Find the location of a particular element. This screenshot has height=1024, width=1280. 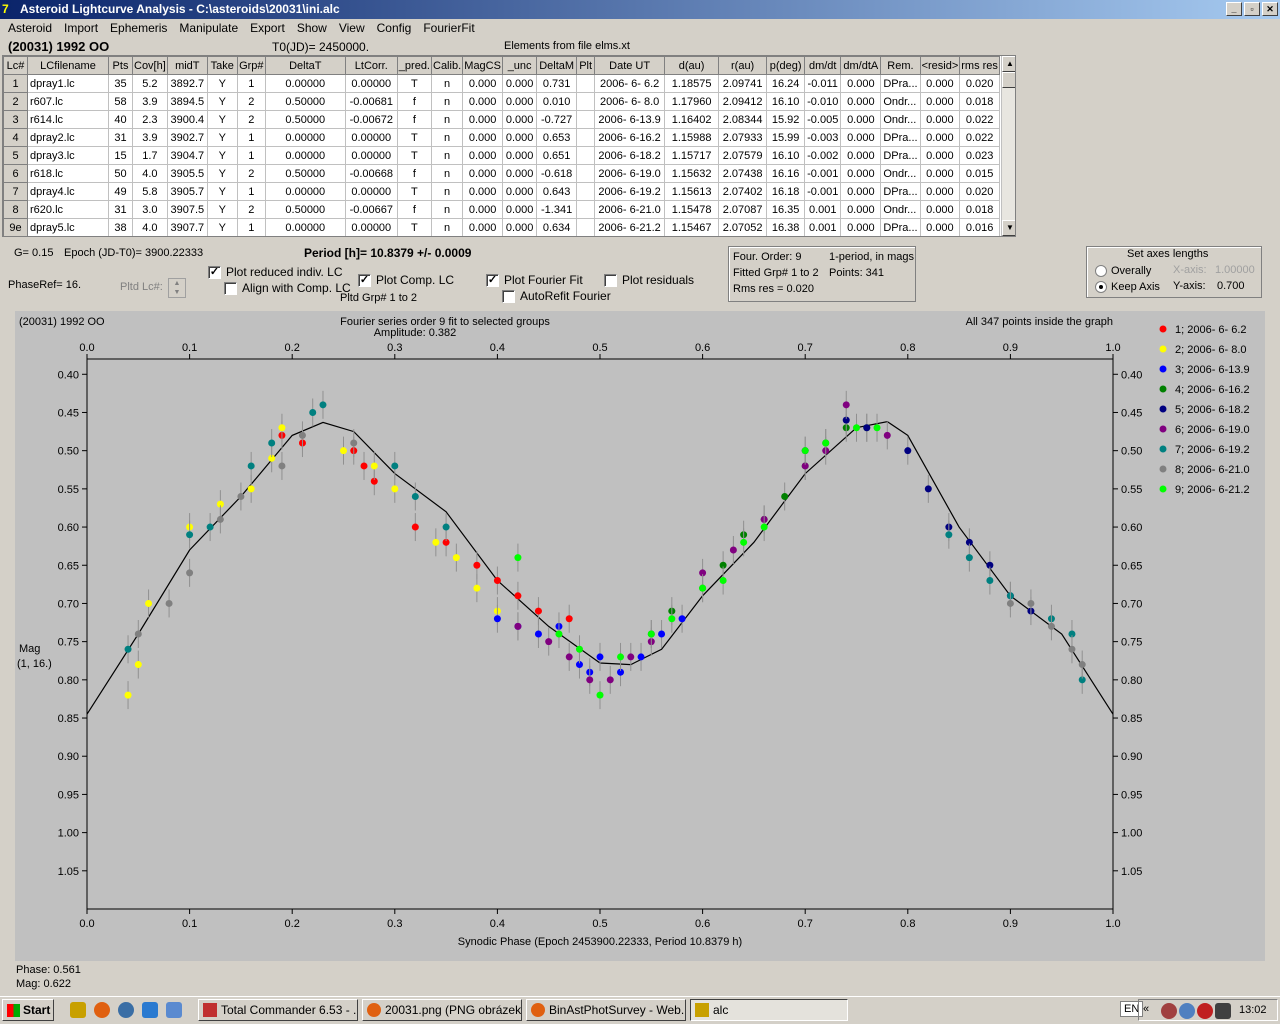

column-header: Grp# is located at coordinates (251, 65).